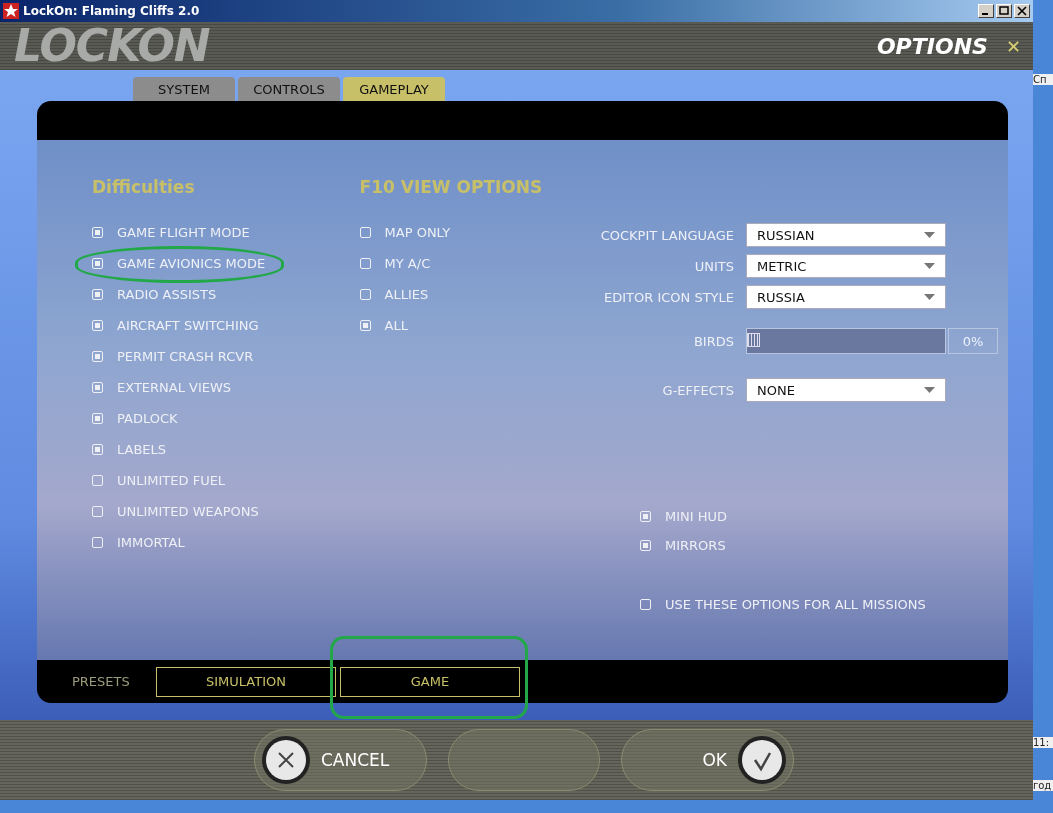  What do you see at coordinates (1043, 785) in the screenshot?
I see `background-window-text: год` at bounding box center [1043, 785].